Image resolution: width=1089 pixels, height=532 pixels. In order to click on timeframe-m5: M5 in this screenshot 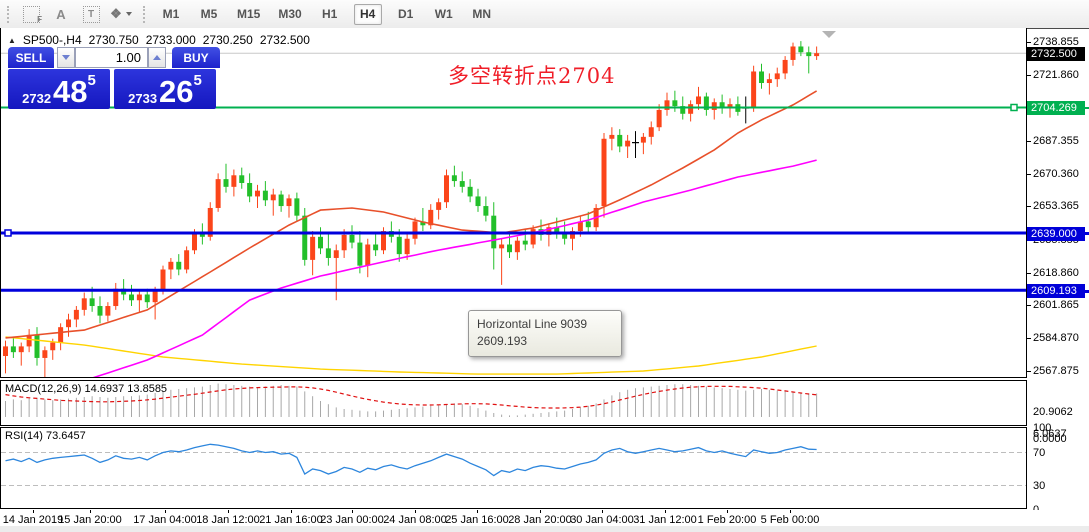, I will do `click(209, 14)`.